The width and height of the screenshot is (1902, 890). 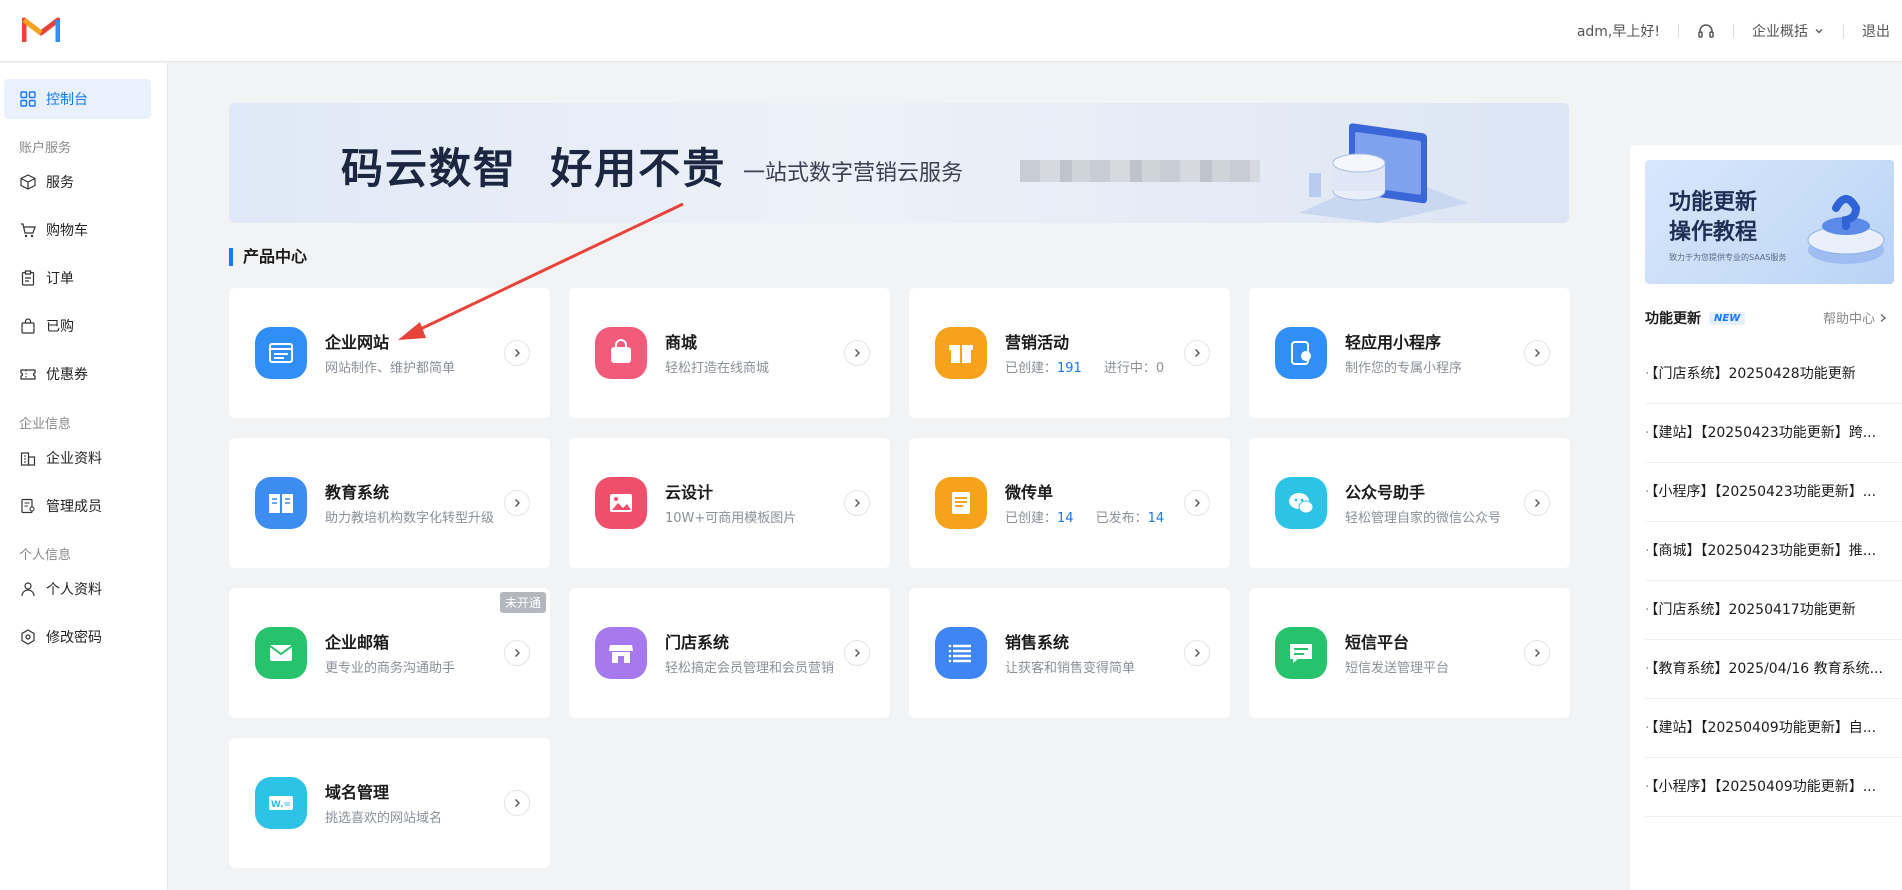 I want to click on sidebar-item-change-password: 修改密码, so click(x=77, y=637).